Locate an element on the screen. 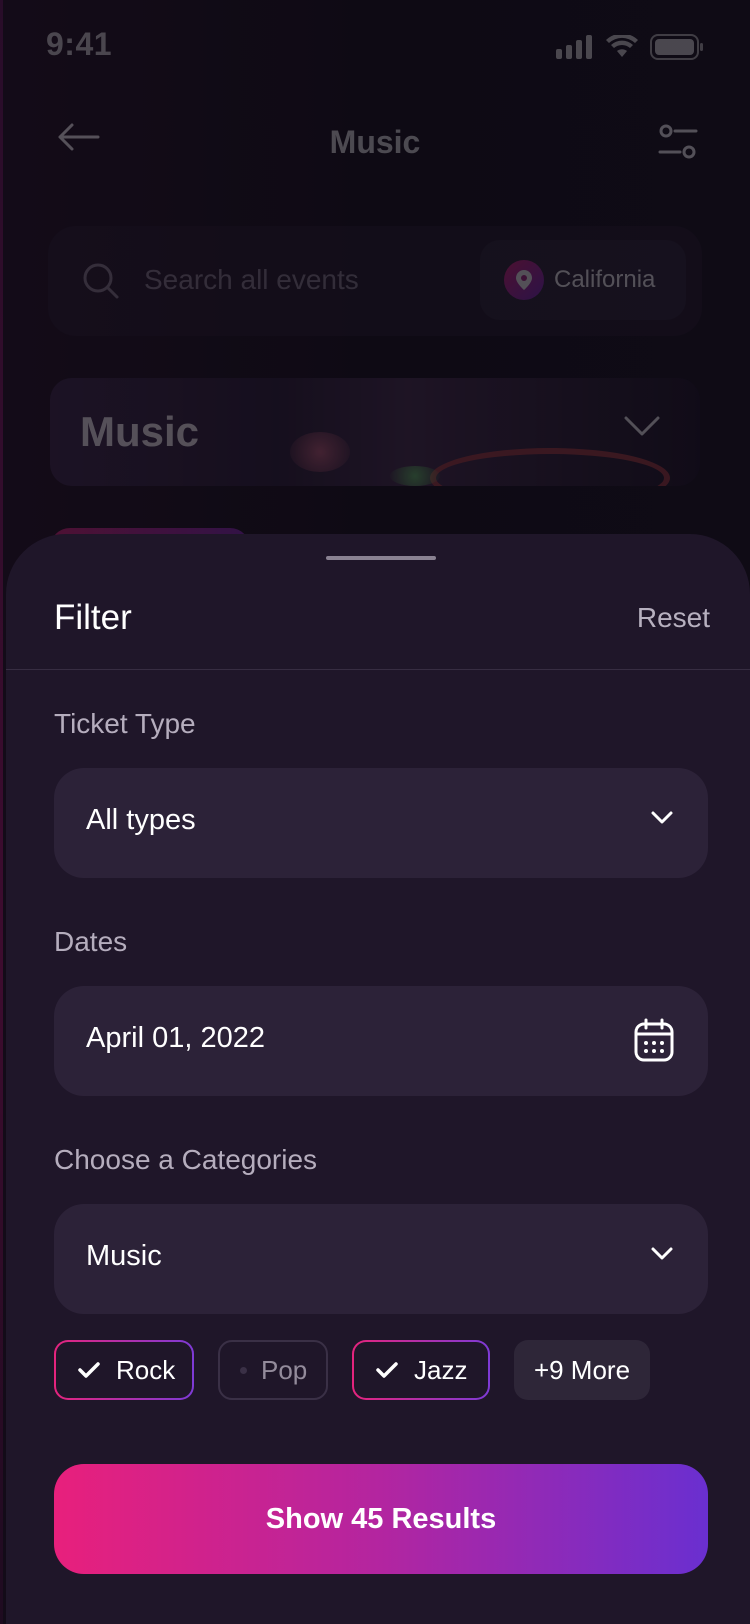  reset-button: Reset is located at coordinates (673, 618).